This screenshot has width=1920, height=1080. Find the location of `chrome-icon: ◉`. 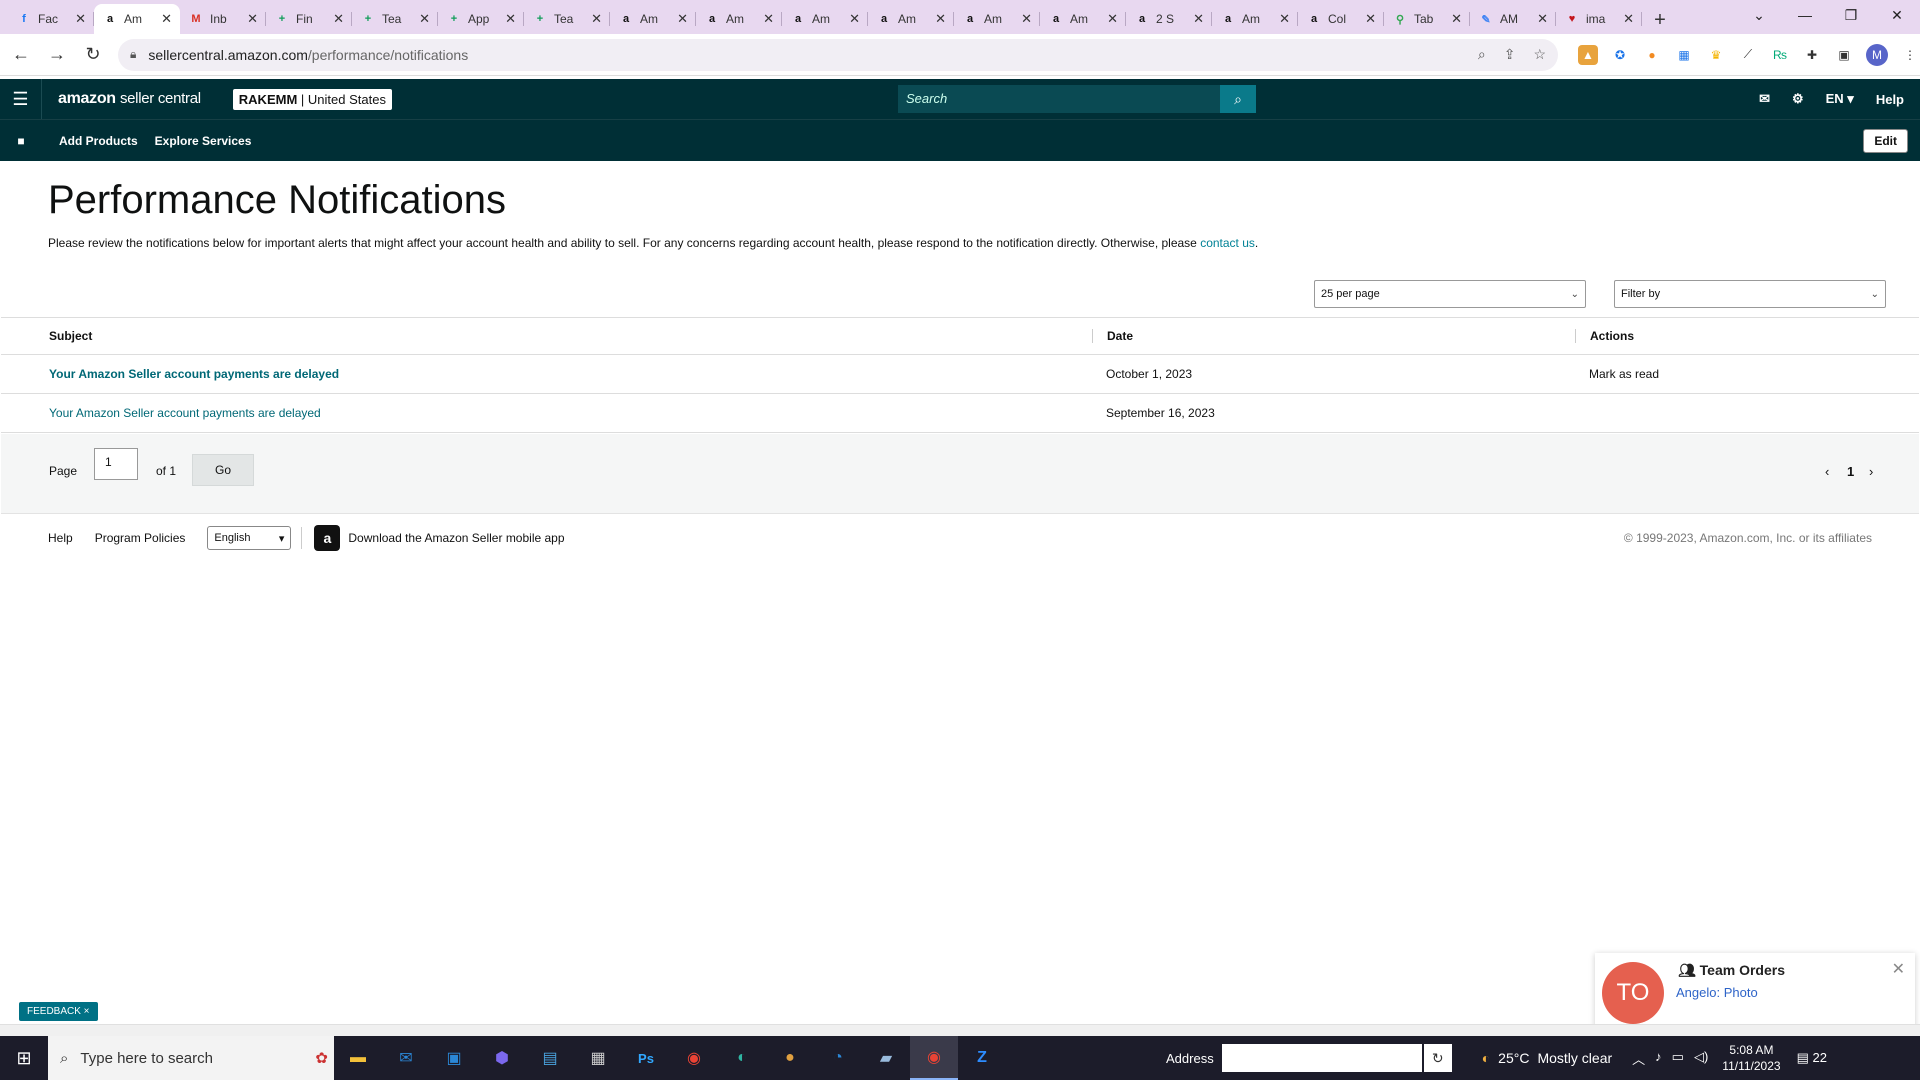

chrome-icon: ◉ is located at coordinates (694, 1058).